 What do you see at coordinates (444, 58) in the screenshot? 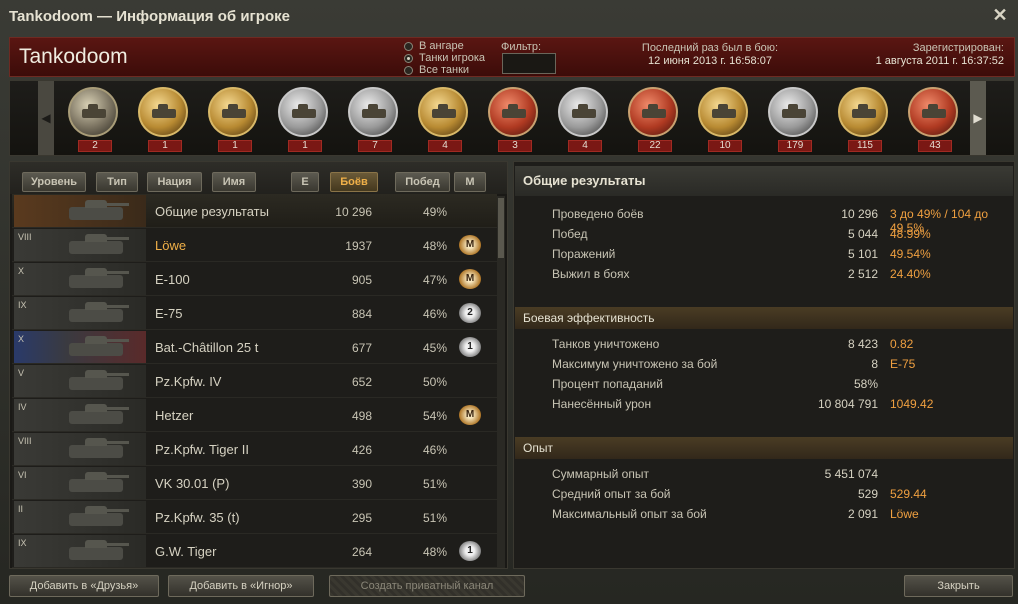
I see `radio-player-tanks: Танки игрока` at bounding box center [444, 58].